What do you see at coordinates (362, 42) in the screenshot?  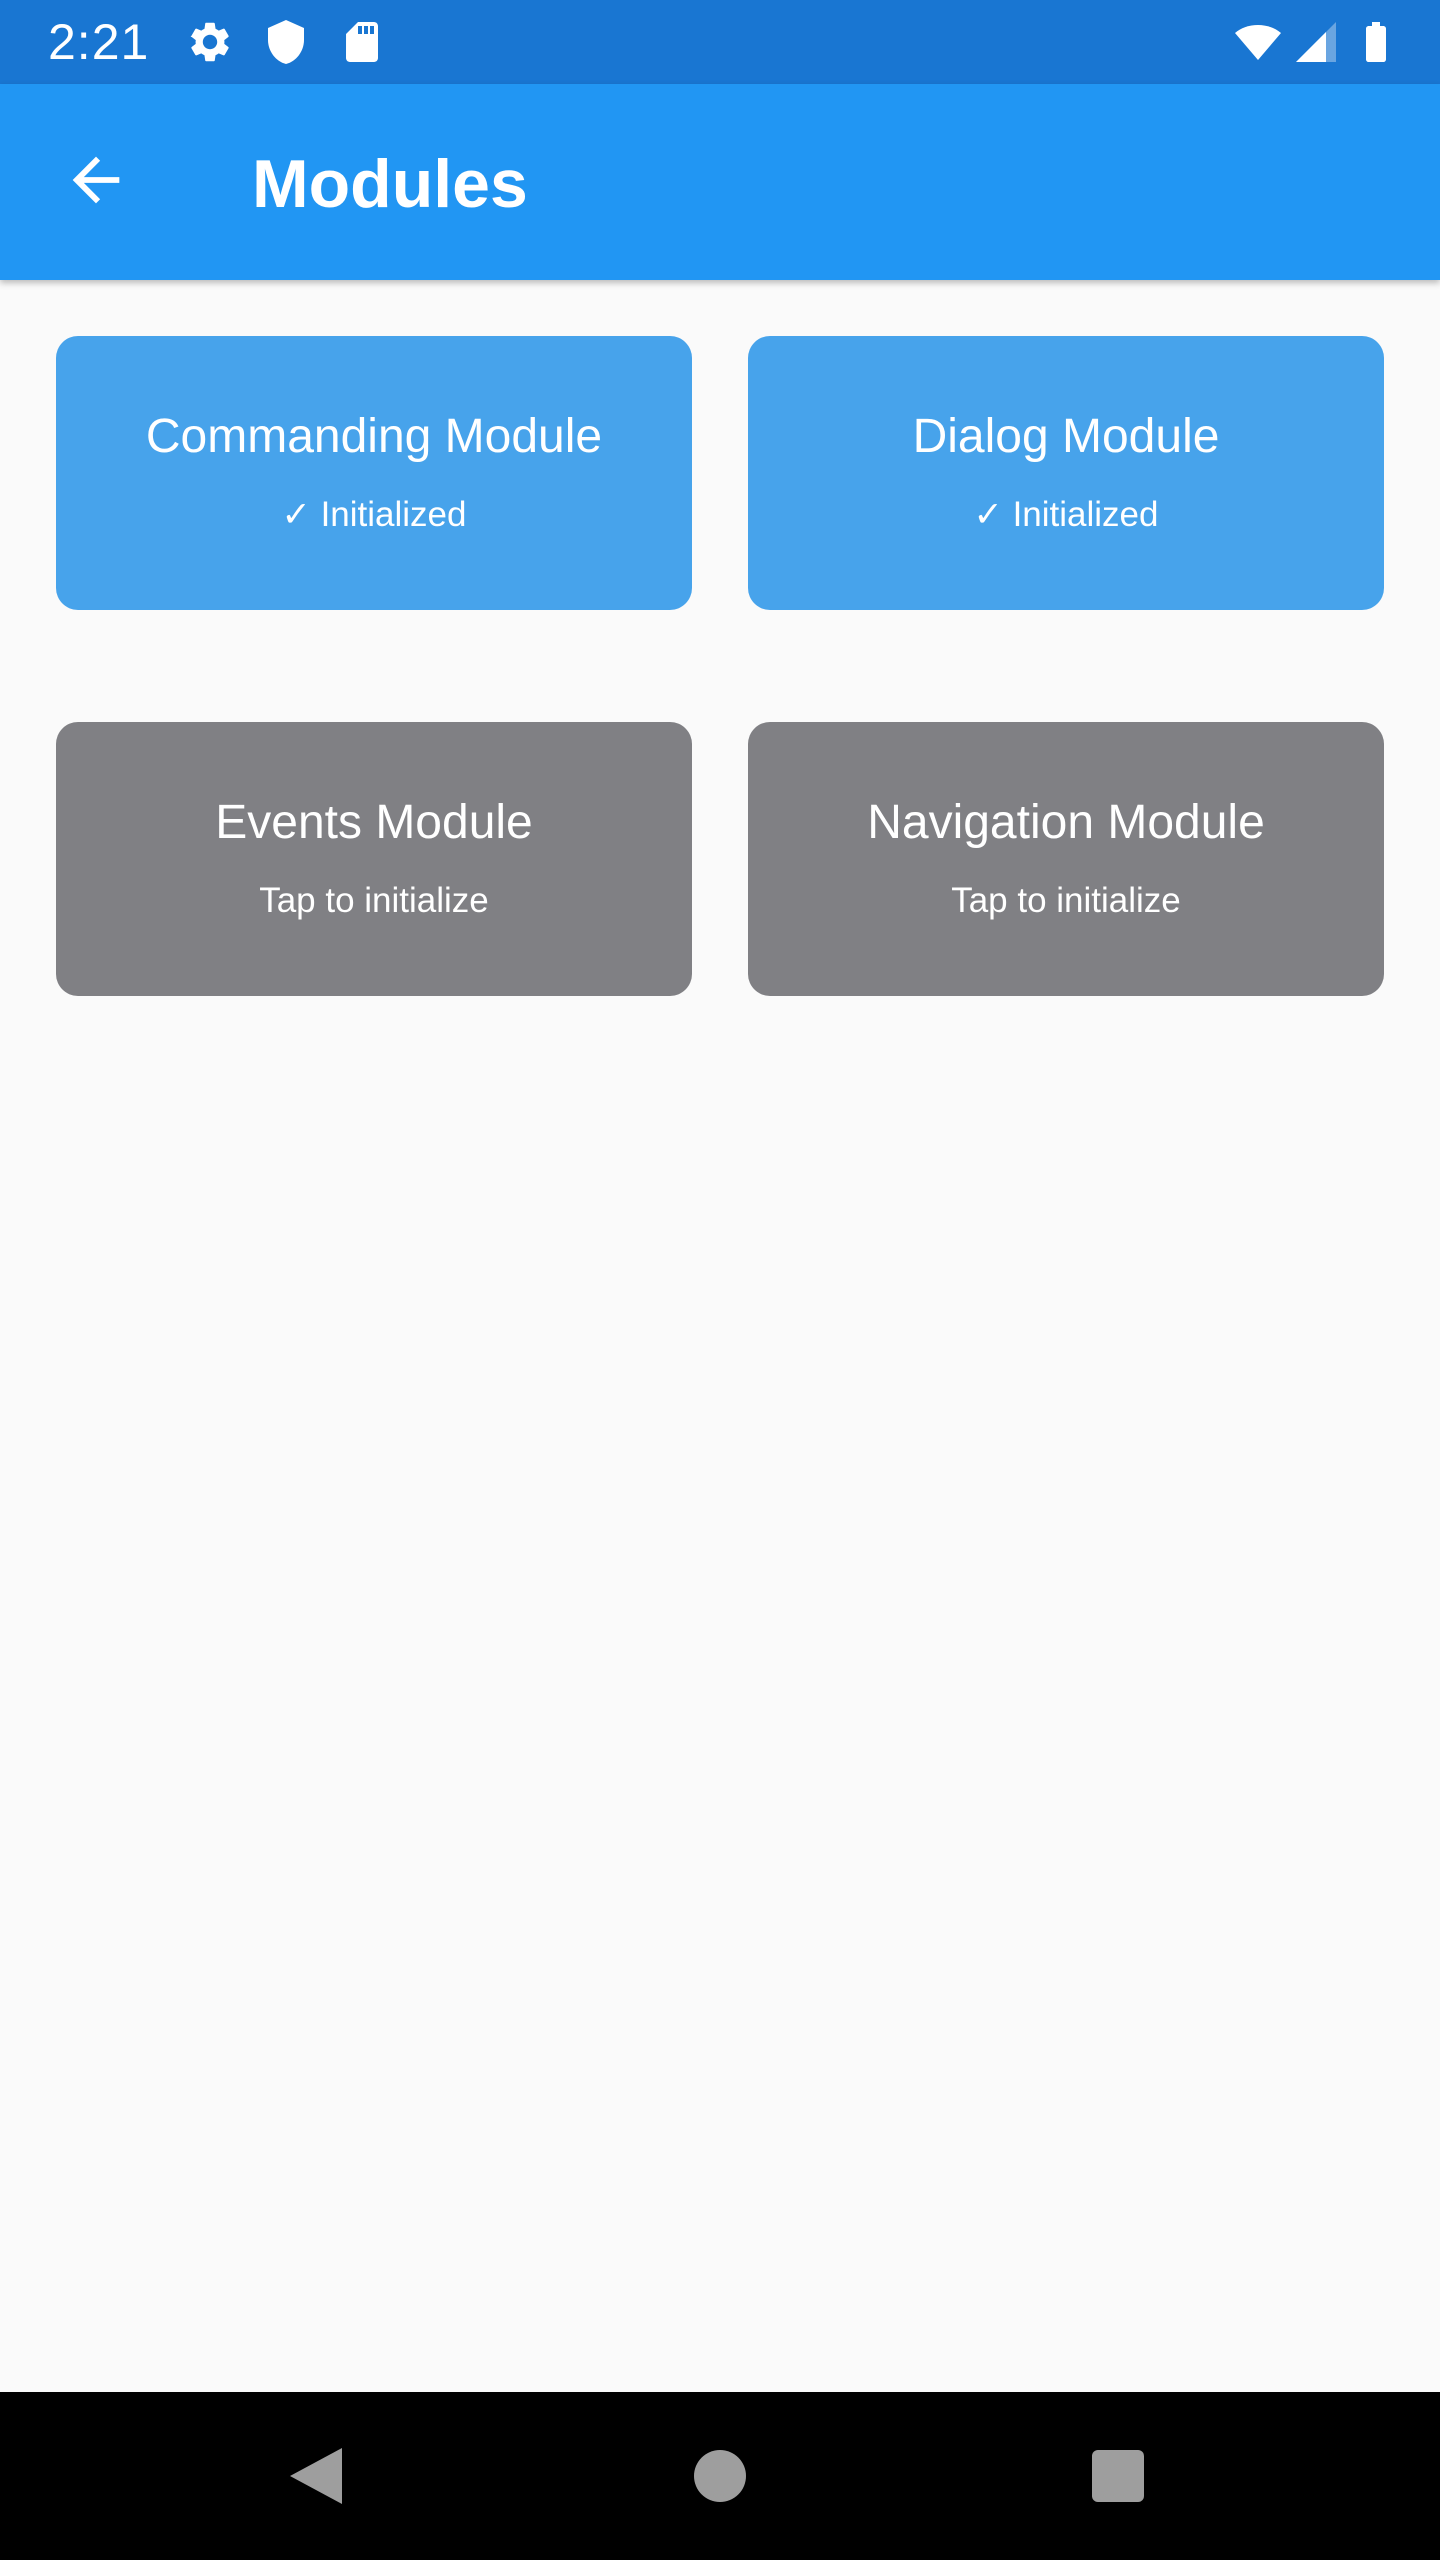 I see `sd-card-icon` at bounding box center [362, 42].